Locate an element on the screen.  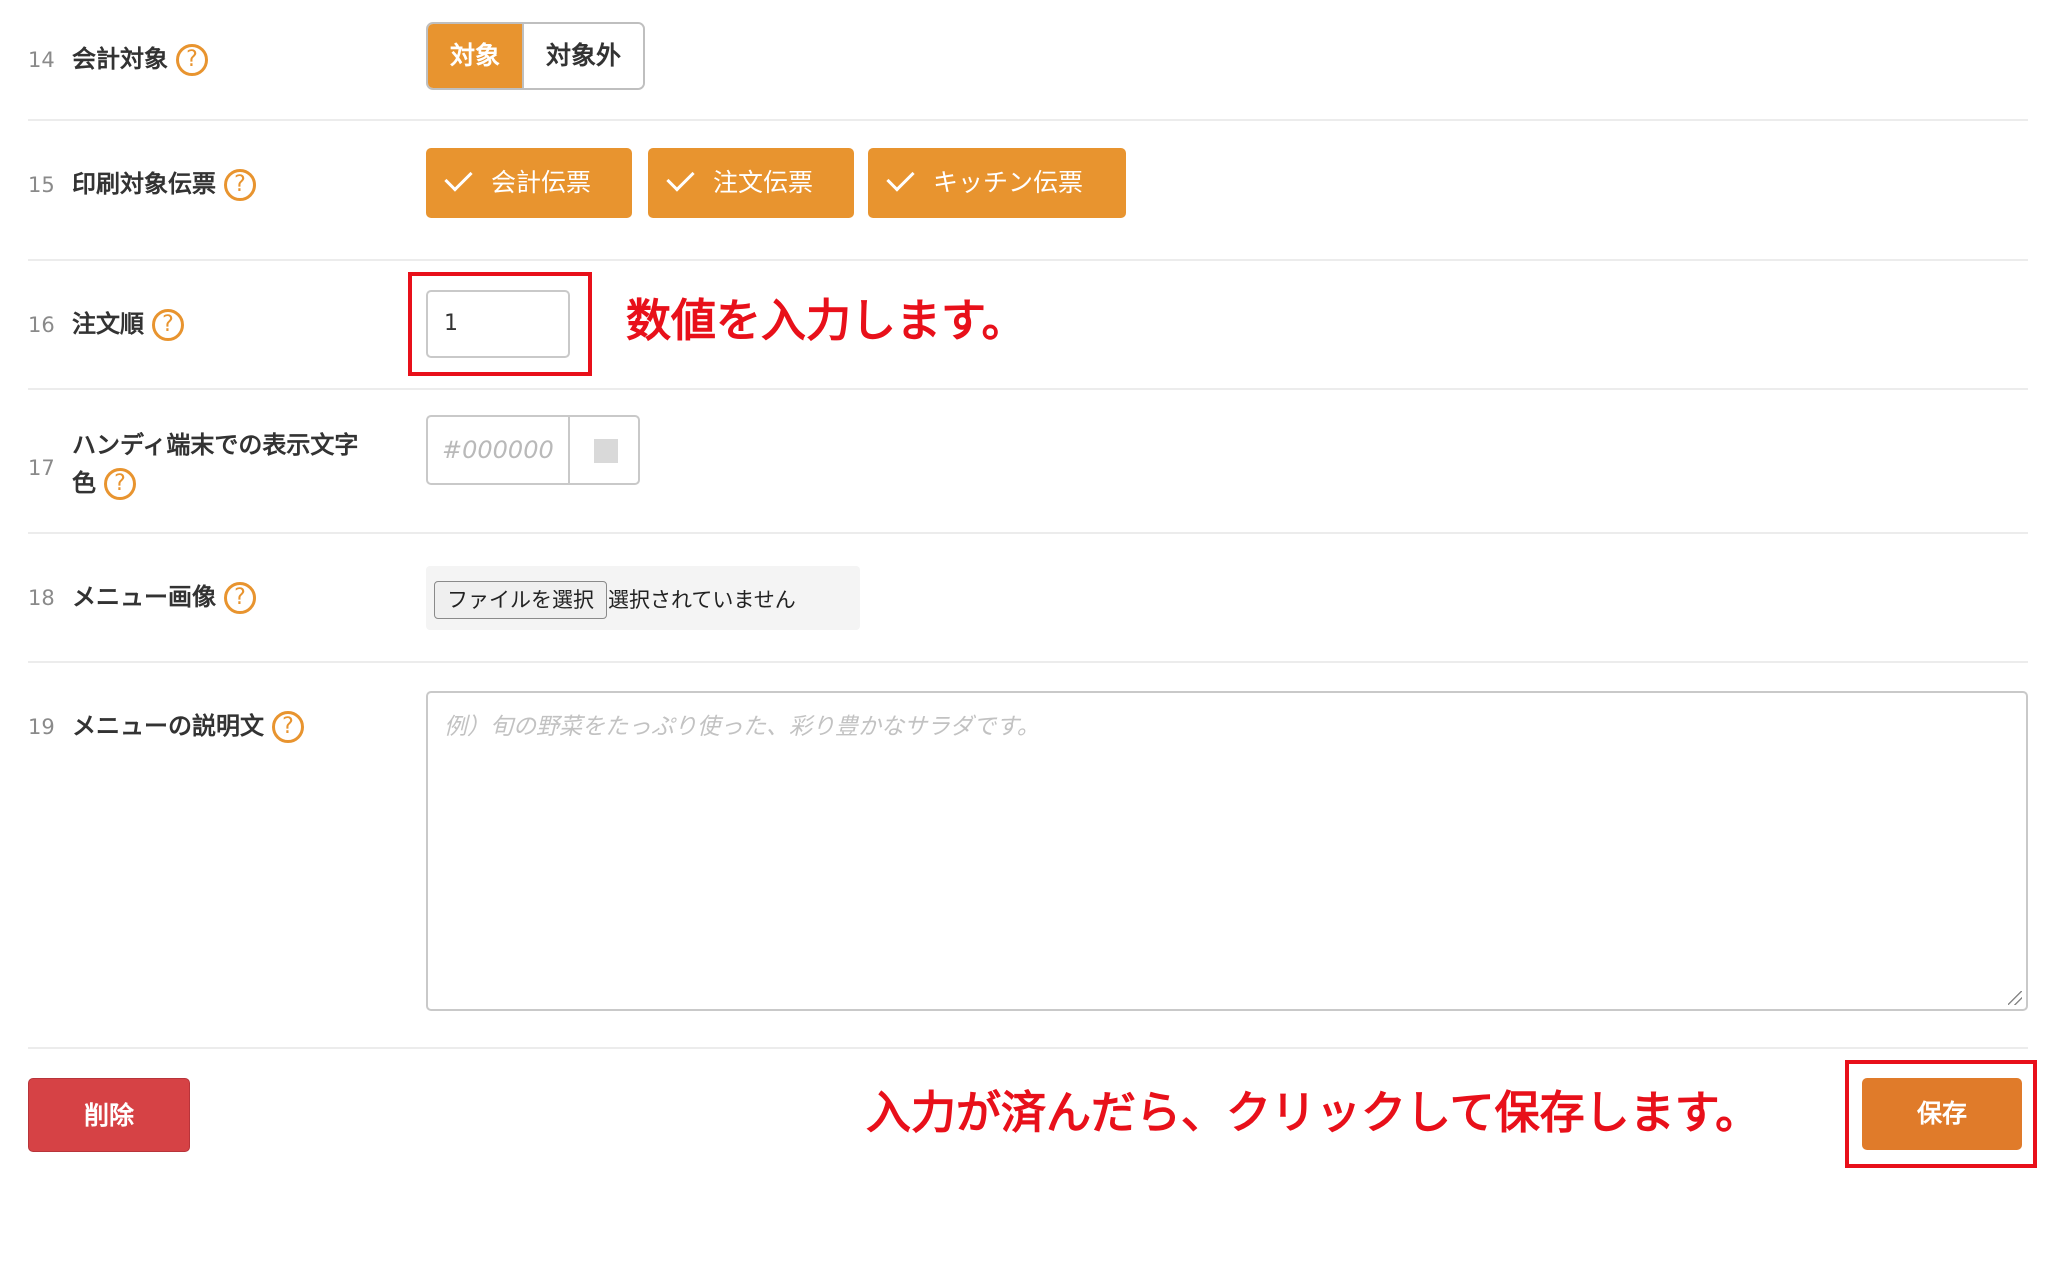
color-swatch-icon is located at coordinates (606, 451).